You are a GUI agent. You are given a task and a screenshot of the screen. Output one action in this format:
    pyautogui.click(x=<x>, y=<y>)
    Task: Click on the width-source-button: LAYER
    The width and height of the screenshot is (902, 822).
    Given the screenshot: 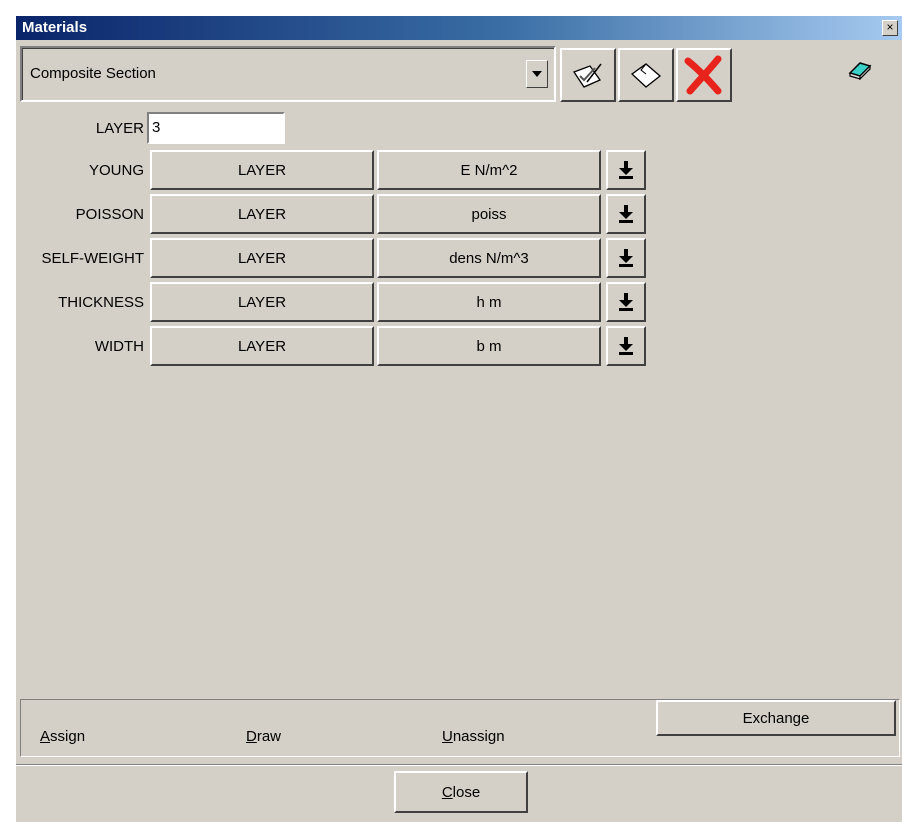 What is the action you would take?
    pyautogui.click(x=262, y=346)
    